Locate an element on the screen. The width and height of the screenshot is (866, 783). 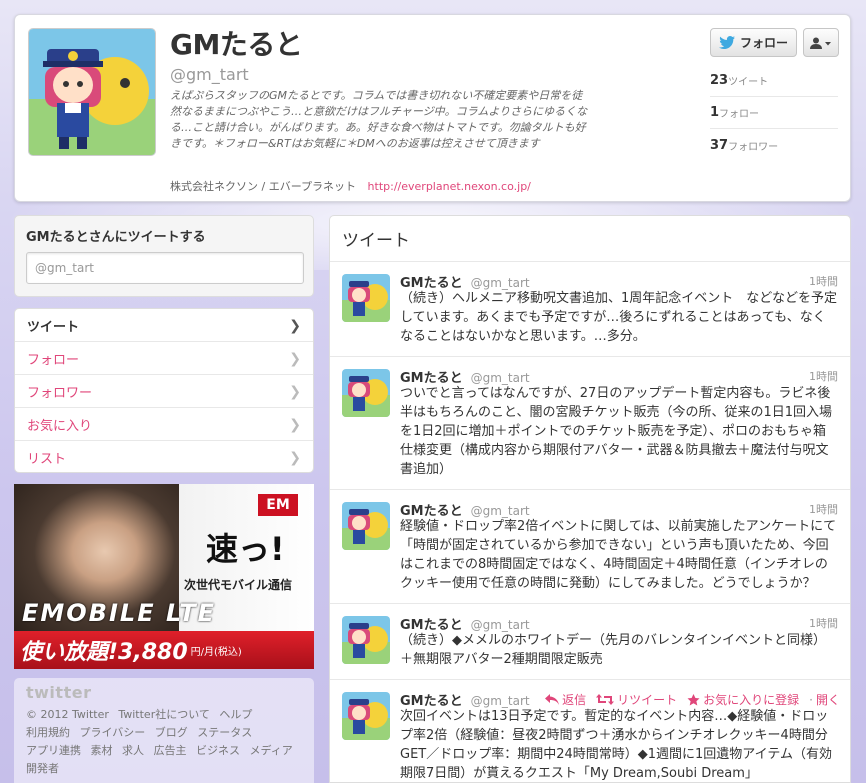
ad-price: 使い放題!3,880 is located at coordinates (104, 652).